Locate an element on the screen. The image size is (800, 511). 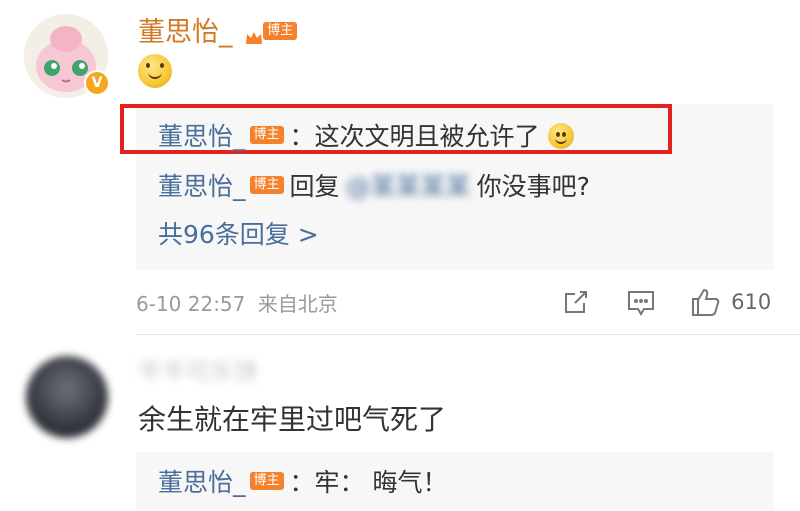
share-icon is located at coordinates (576, 302).